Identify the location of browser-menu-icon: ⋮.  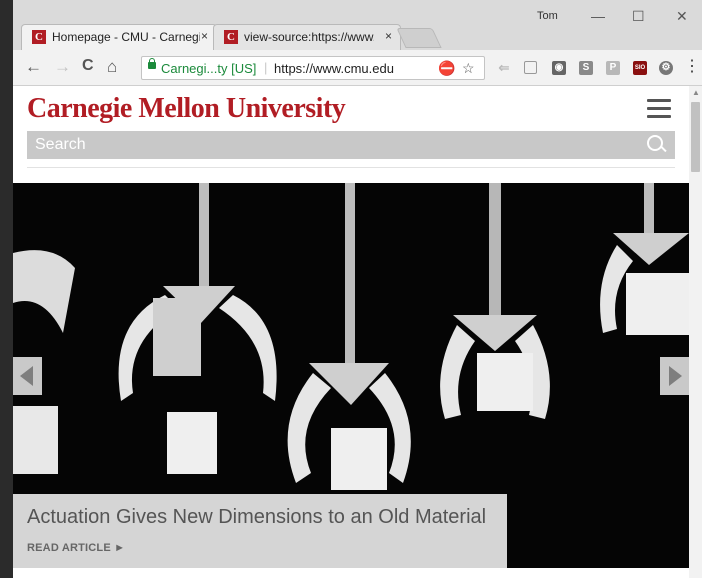
(692, 66).